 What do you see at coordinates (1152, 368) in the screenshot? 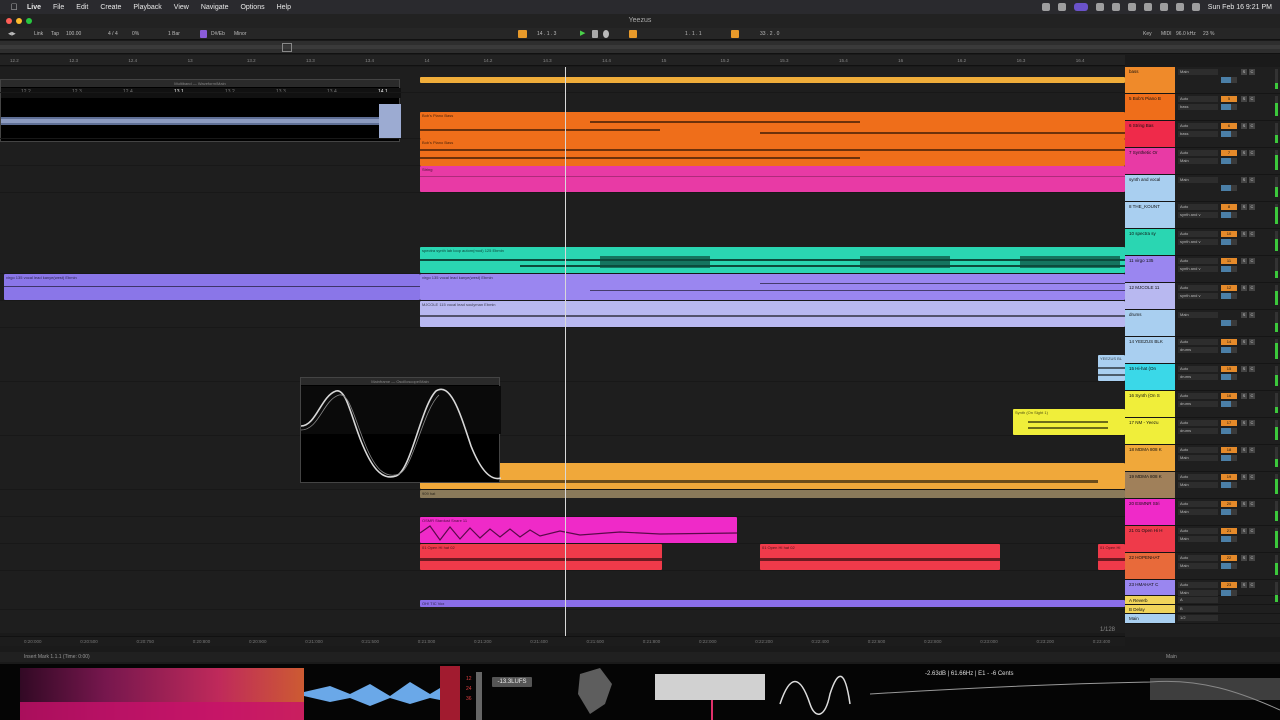
I see `track-name: 15 Hi-hat (On` at bounding box center [1152, 368].